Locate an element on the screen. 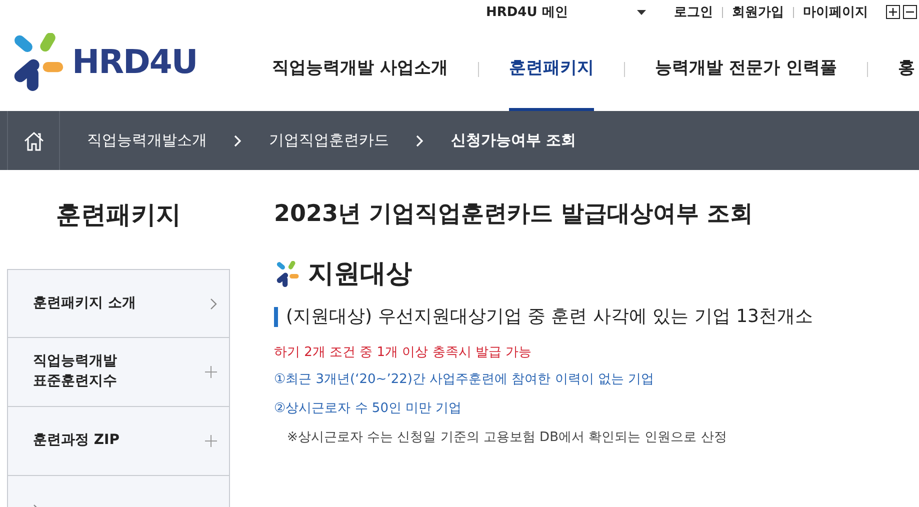  top-link: 로그인 is located at coordinates (693, 12).